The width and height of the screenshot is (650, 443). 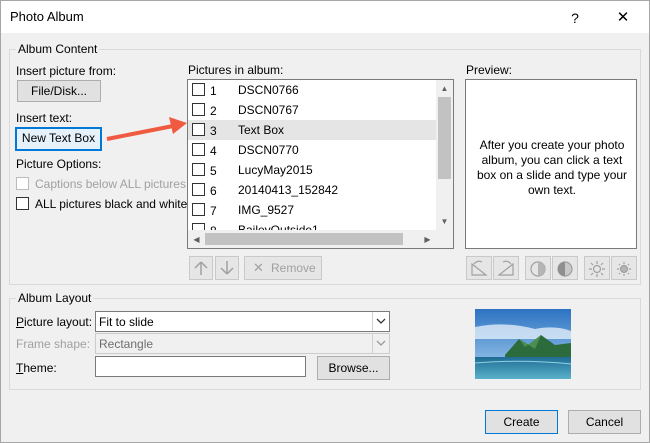 I want to click on album-content-legend: Album Content, so click(x=58, y=49).